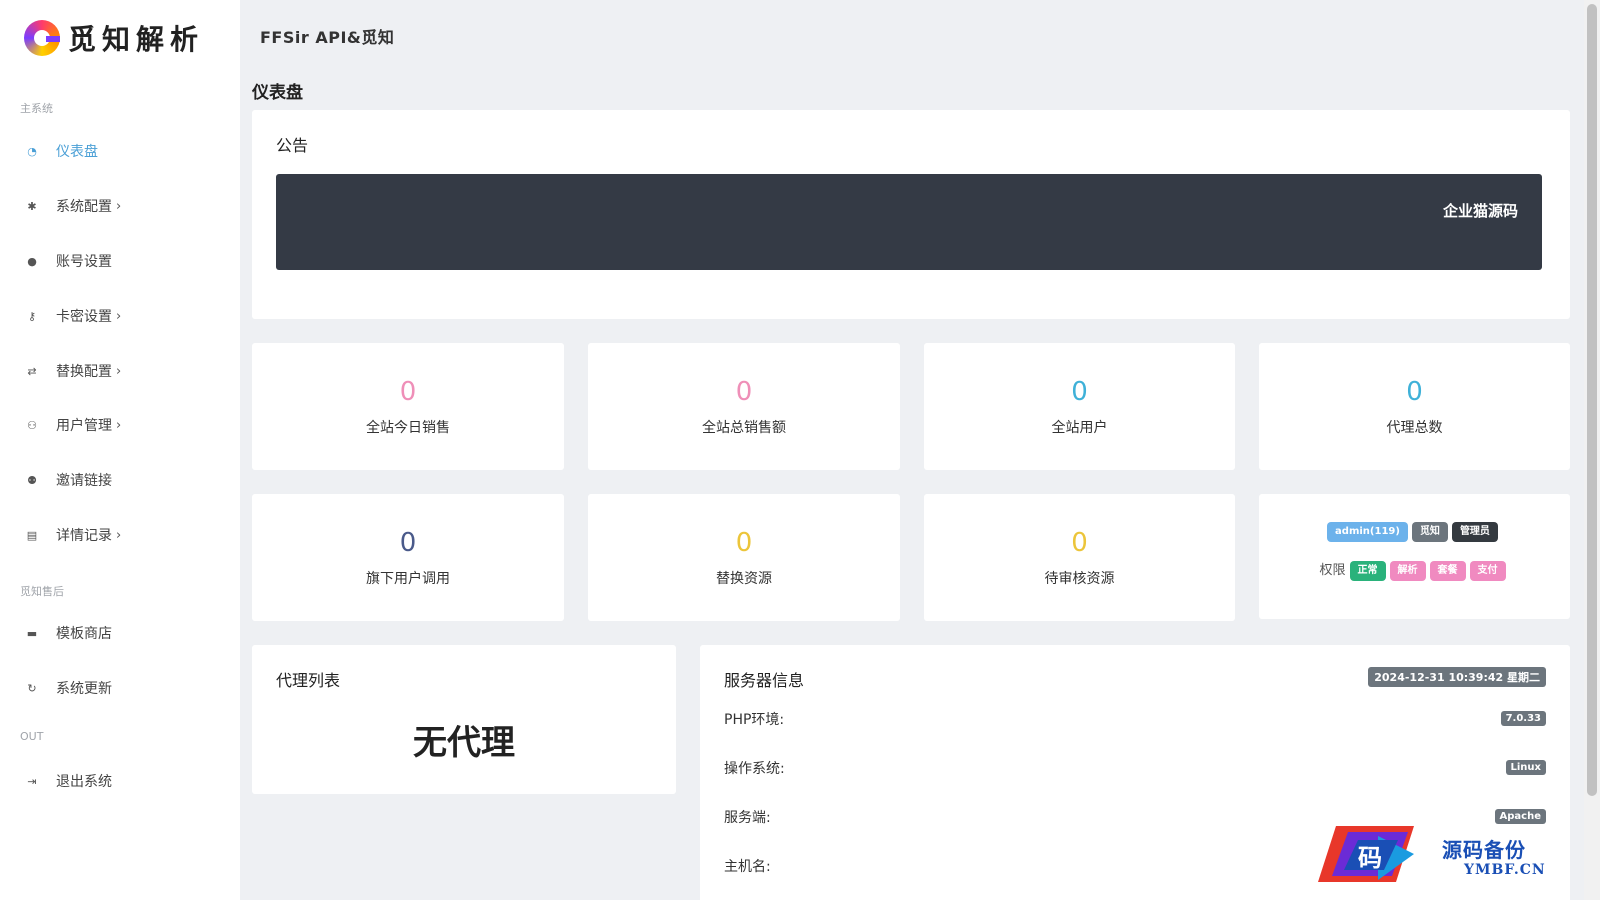  Describe the element at coordinates (32, 371) in the screenshot. I see `swap-icon: ⇄` at that location.